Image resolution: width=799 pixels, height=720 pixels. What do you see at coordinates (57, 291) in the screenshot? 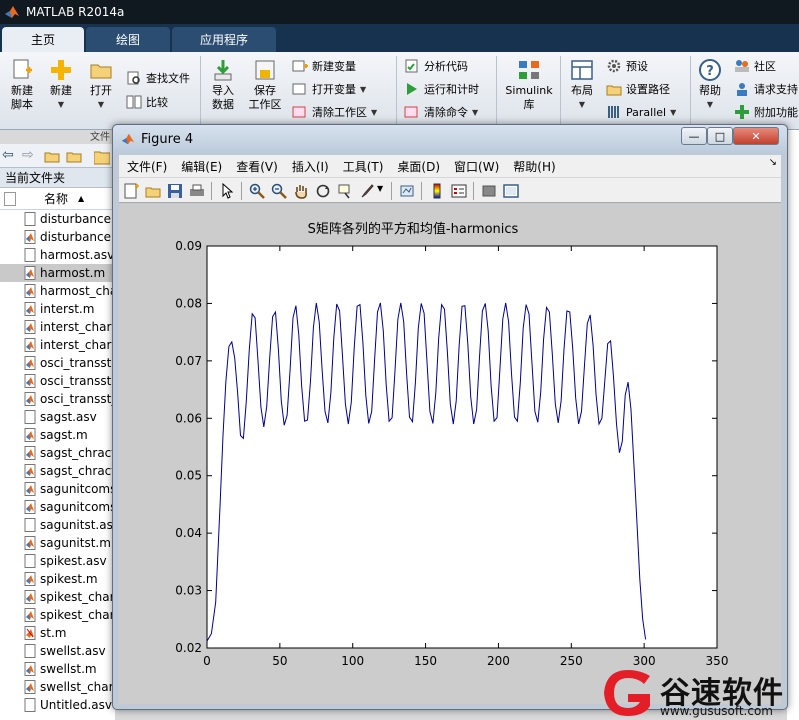
I see `file-row: harmost_cha` at bounding box center [57, 291].